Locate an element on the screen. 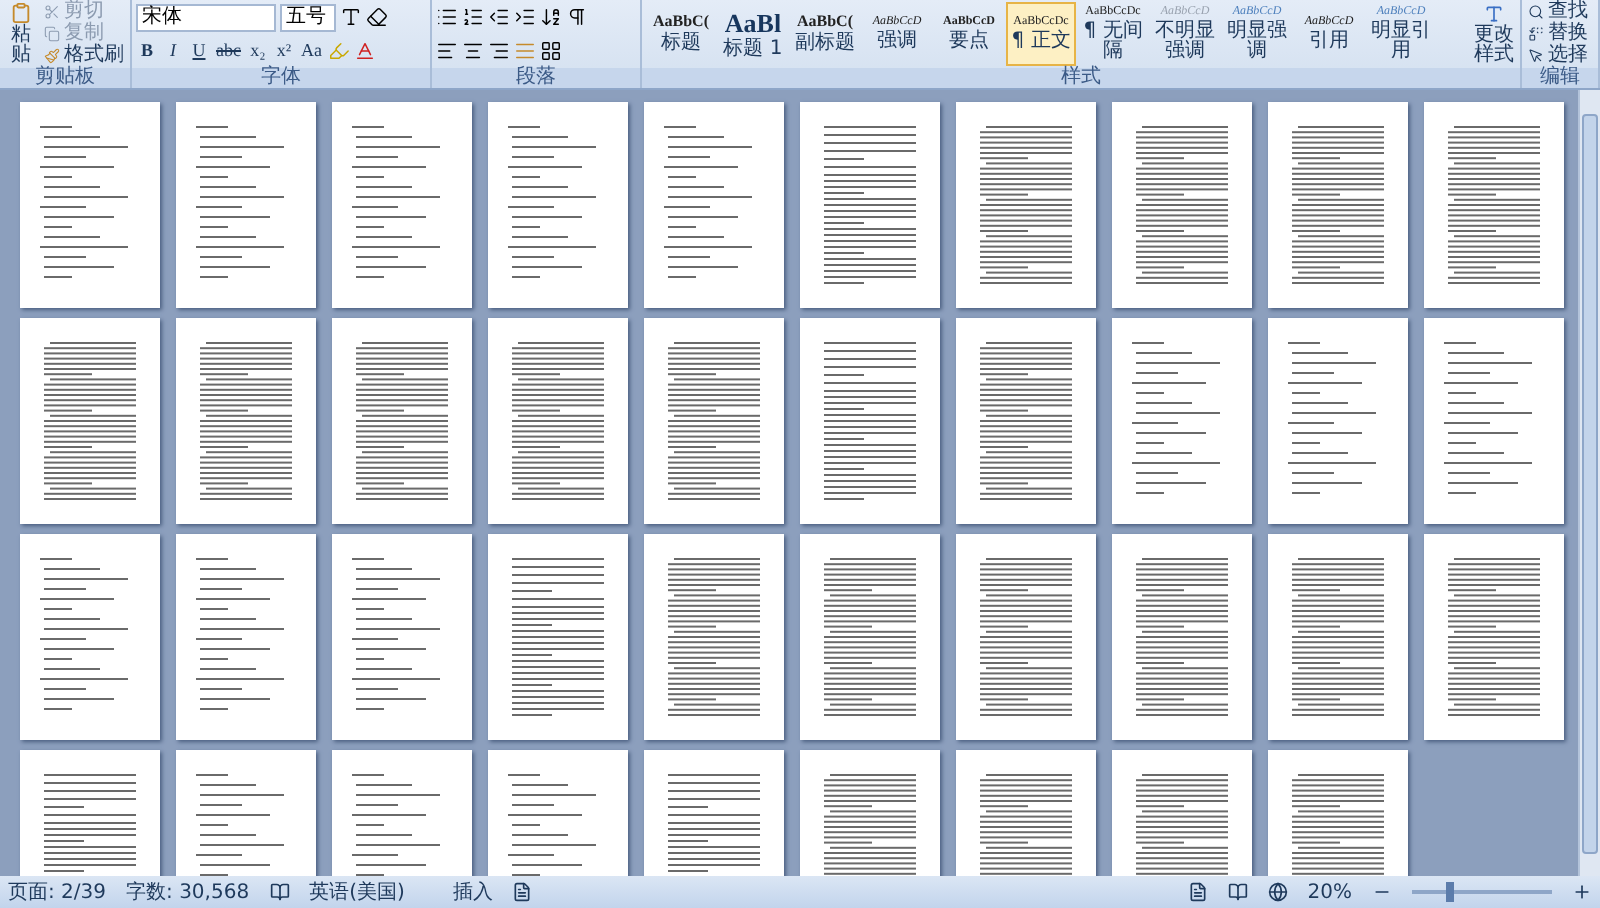 The width and height of the screenshot is (1600, 908). zoom-thumb is located at coordinates (1449, 892).